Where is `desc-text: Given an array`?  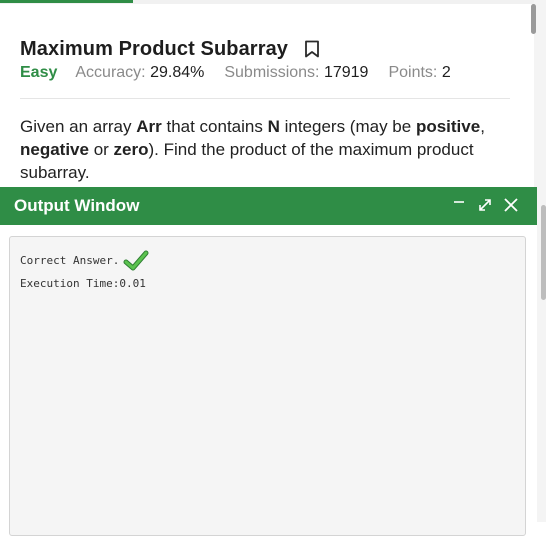
desc-text: Given an array is located at coordinates (78, 126).